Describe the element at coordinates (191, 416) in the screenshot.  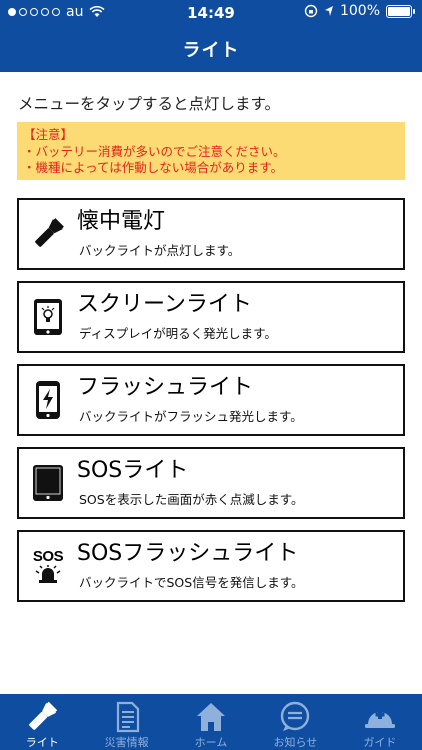
I see `menu-item-description: バックライトがフラッシュ発光します。` at that location.